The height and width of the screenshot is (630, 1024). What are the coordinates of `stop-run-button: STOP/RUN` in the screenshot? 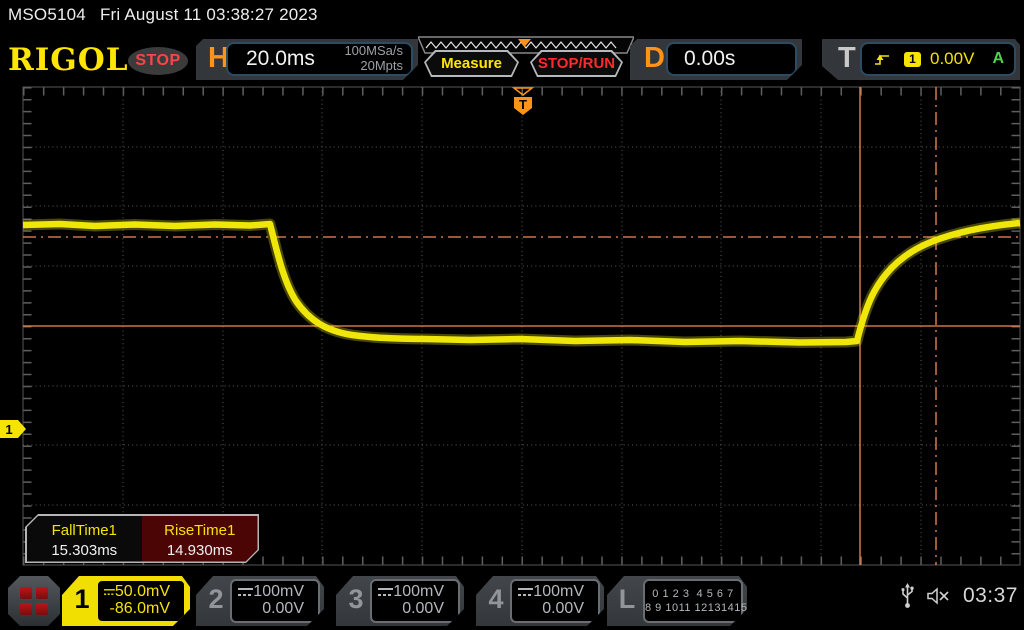 It's located at (576, 63).